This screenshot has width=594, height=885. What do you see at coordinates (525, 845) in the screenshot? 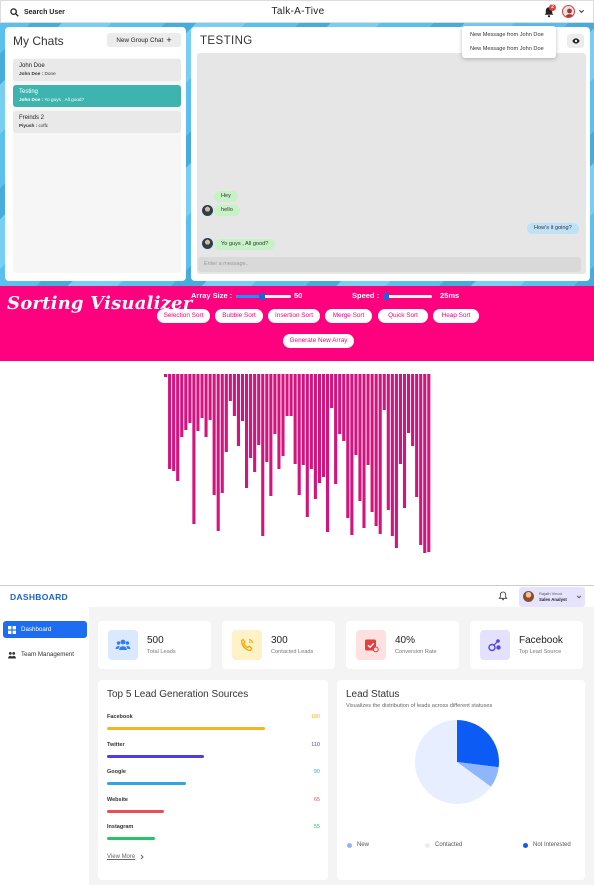
I see `legend-dot` at bounding box center [525, 845].